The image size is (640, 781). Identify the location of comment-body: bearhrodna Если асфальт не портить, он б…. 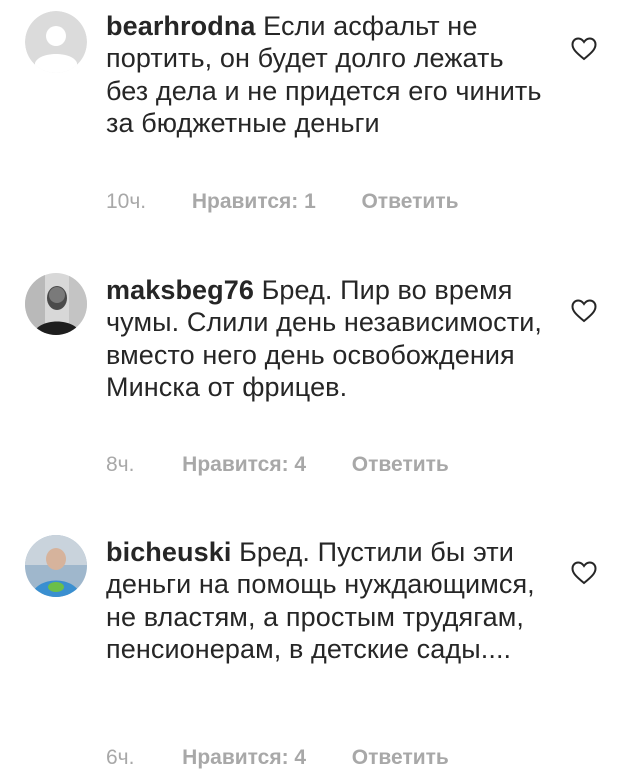
(326, 75).